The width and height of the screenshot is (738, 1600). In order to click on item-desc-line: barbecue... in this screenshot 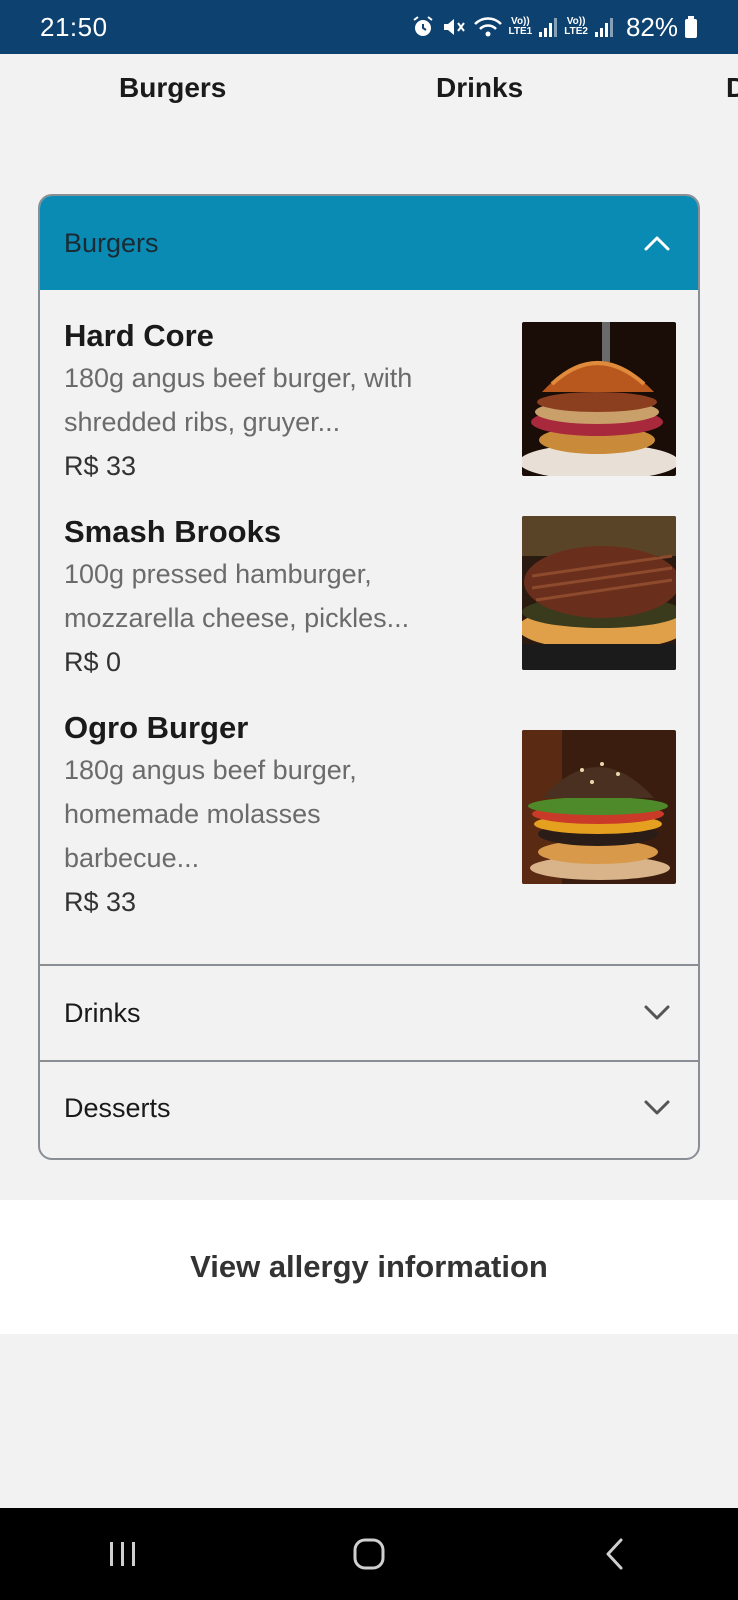, I will do `click(132, 858)`.